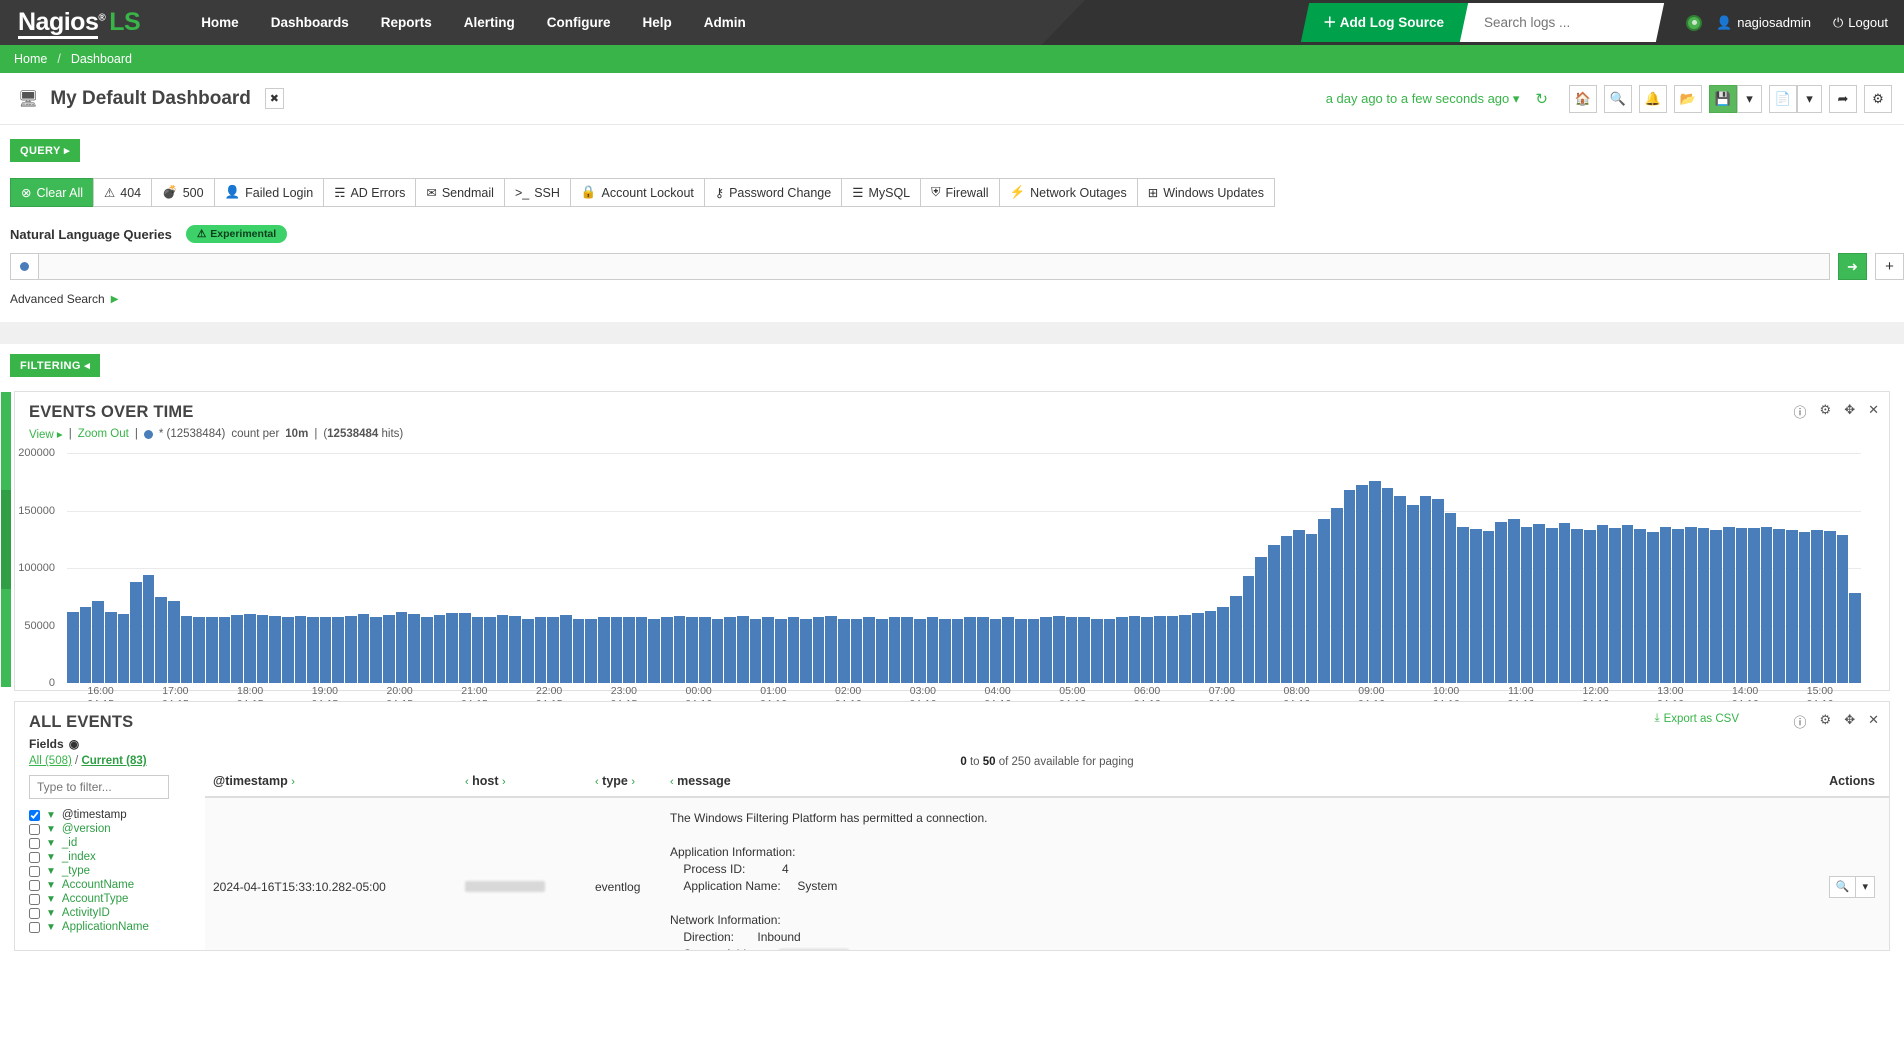  What do you see at coordinates (406, 22) in the screenshot?
I see `nav-item-reports: Reports` at bounding box center [406, 22].